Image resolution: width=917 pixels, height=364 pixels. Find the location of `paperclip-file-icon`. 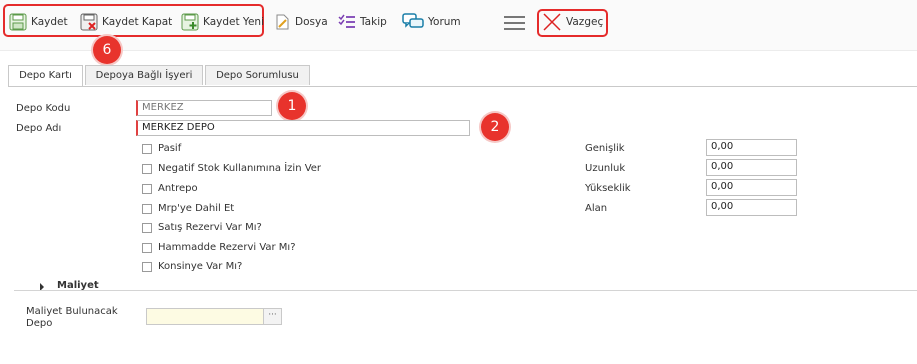

paperclip-file-icon is located at coordinates (282, 22).